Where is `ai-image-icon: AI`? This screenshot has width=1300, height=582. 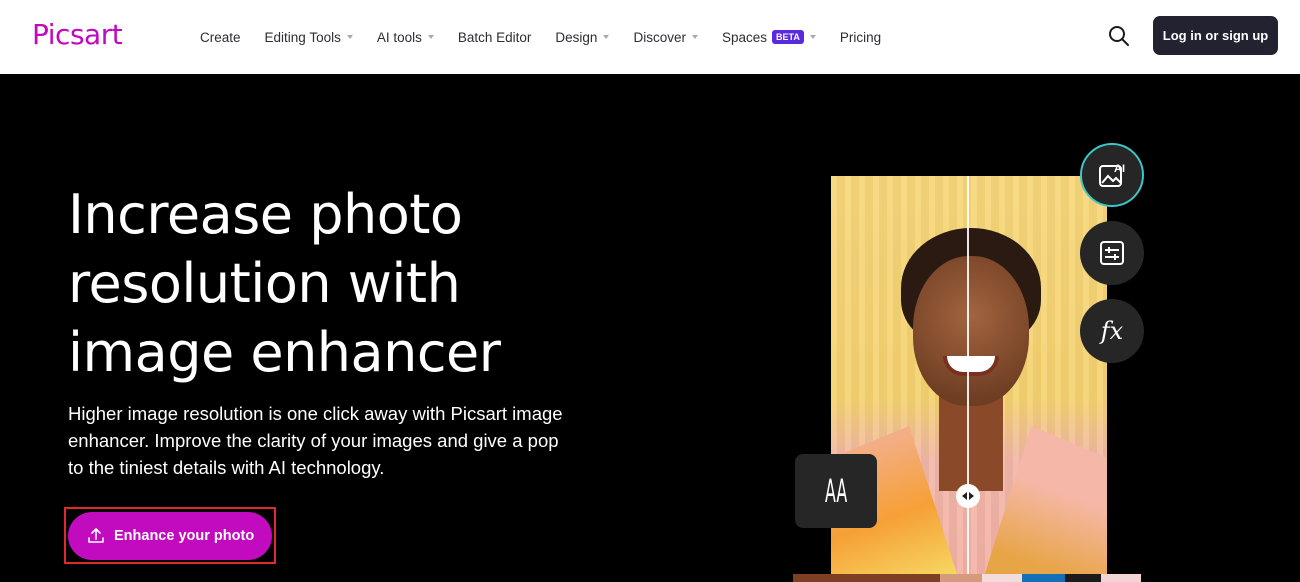 ai-image-icon: AI is located at coordinates (1112, 175).